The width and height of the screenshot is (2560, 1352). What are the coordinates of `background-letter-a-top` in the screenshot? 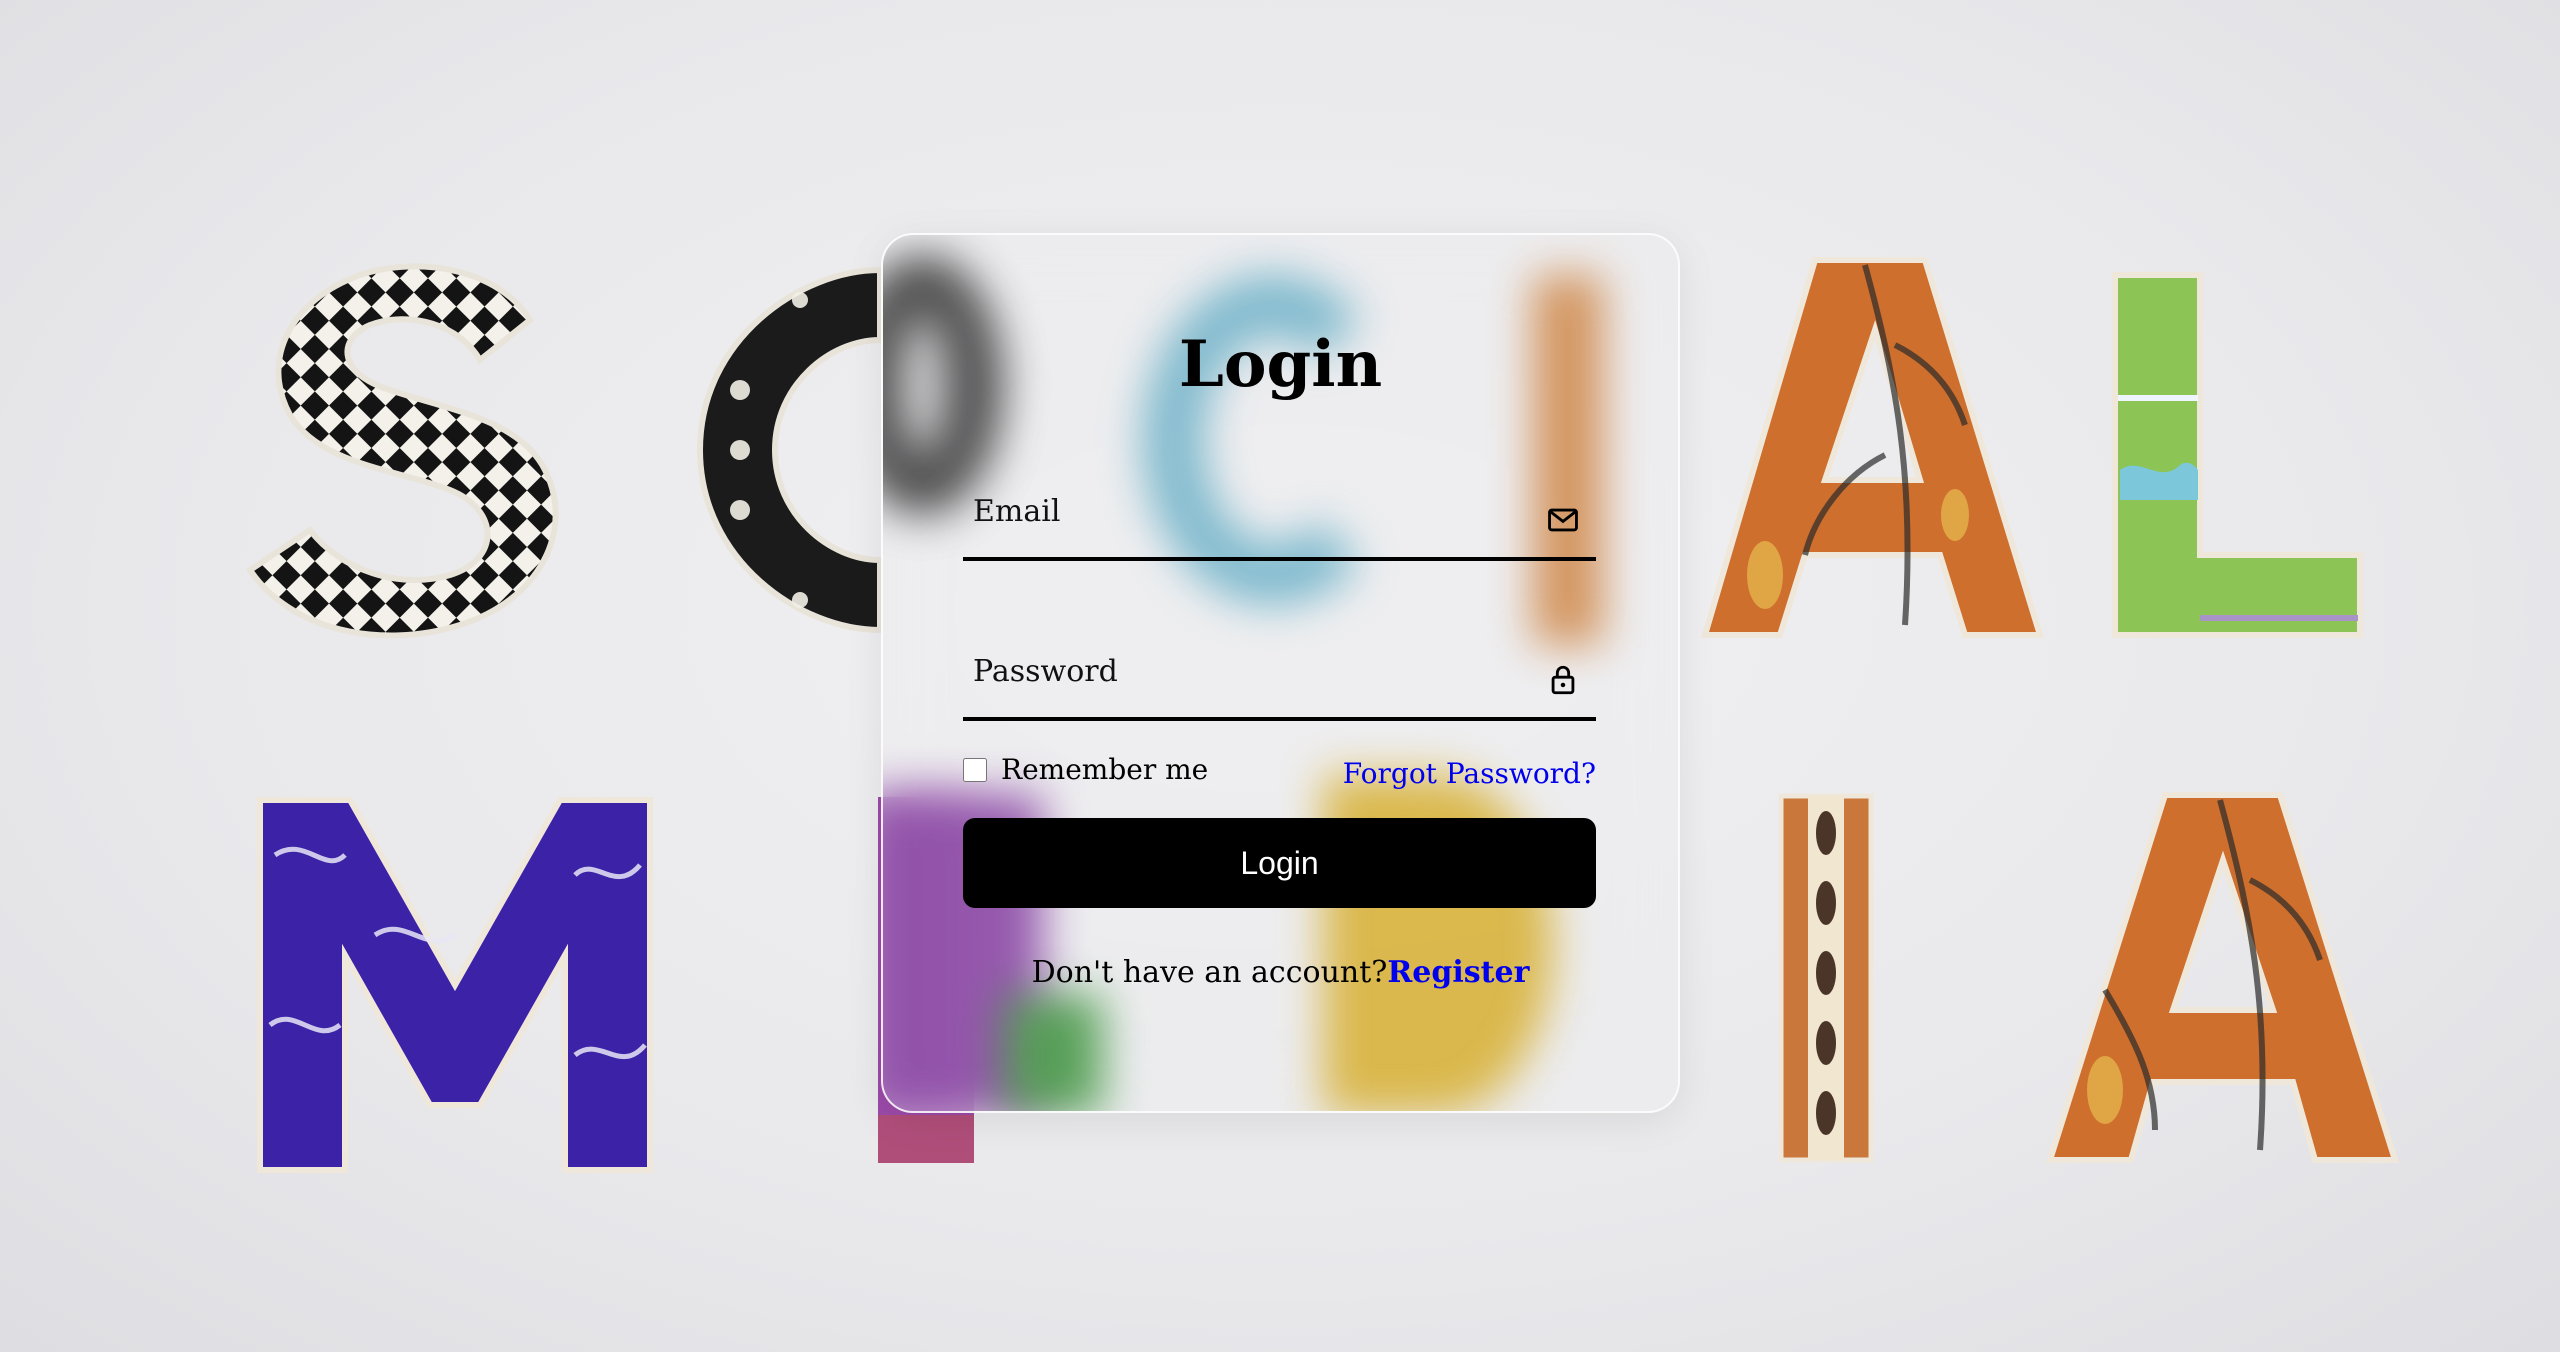 It's located at (1870, 450).